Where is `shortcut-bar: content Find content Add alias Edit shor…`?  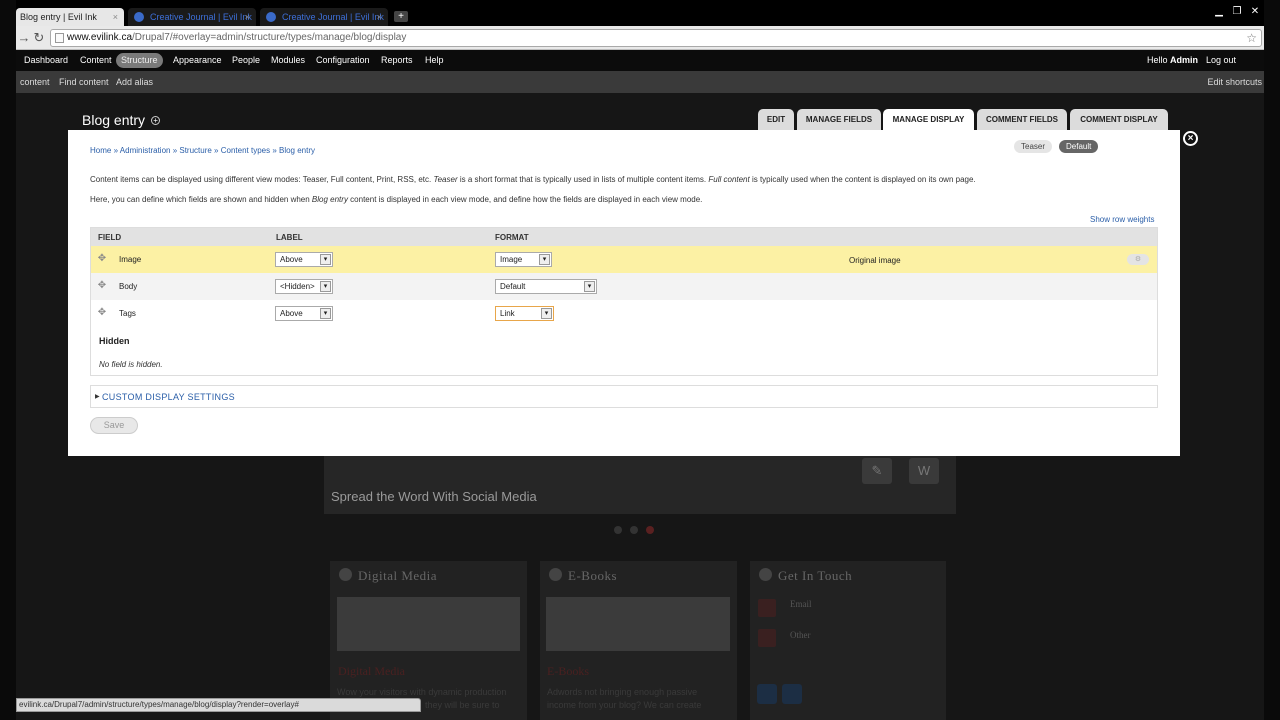 shortcut-bar: content Find content Add alias Edit shor… is located at coordinates (640, 82).